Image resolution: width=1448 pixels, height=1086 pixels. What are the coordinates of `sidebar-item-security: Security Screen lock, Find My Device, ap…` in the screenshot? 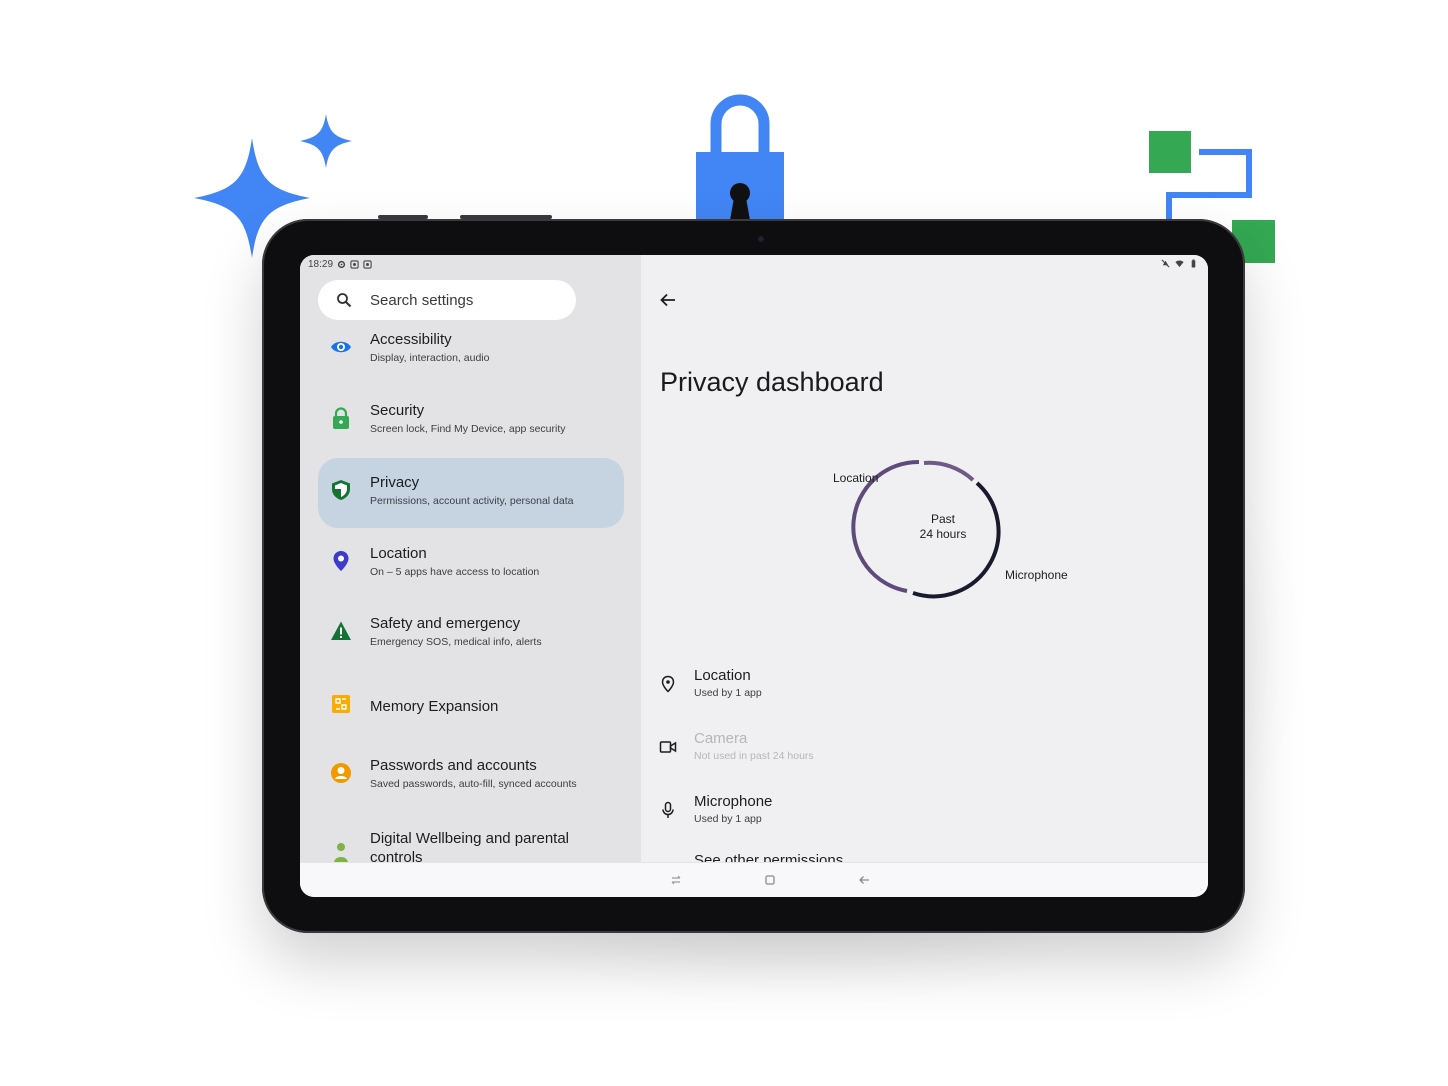 It's located at (471, 421).